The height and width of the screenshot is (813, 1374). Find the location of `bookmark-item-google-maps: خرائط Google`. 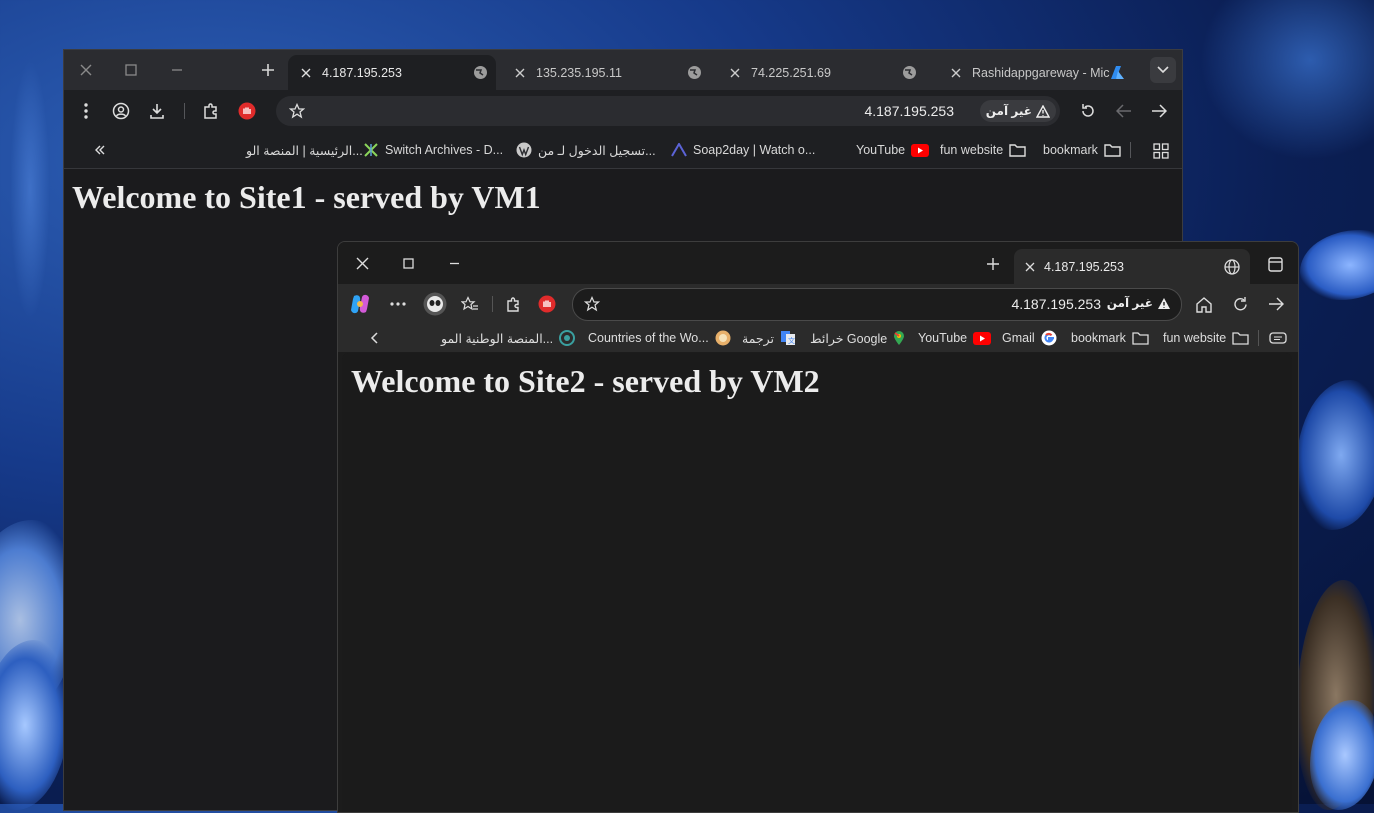

bookmark-item-google-maps: خرائط Google is located at coordinates (857, 338).